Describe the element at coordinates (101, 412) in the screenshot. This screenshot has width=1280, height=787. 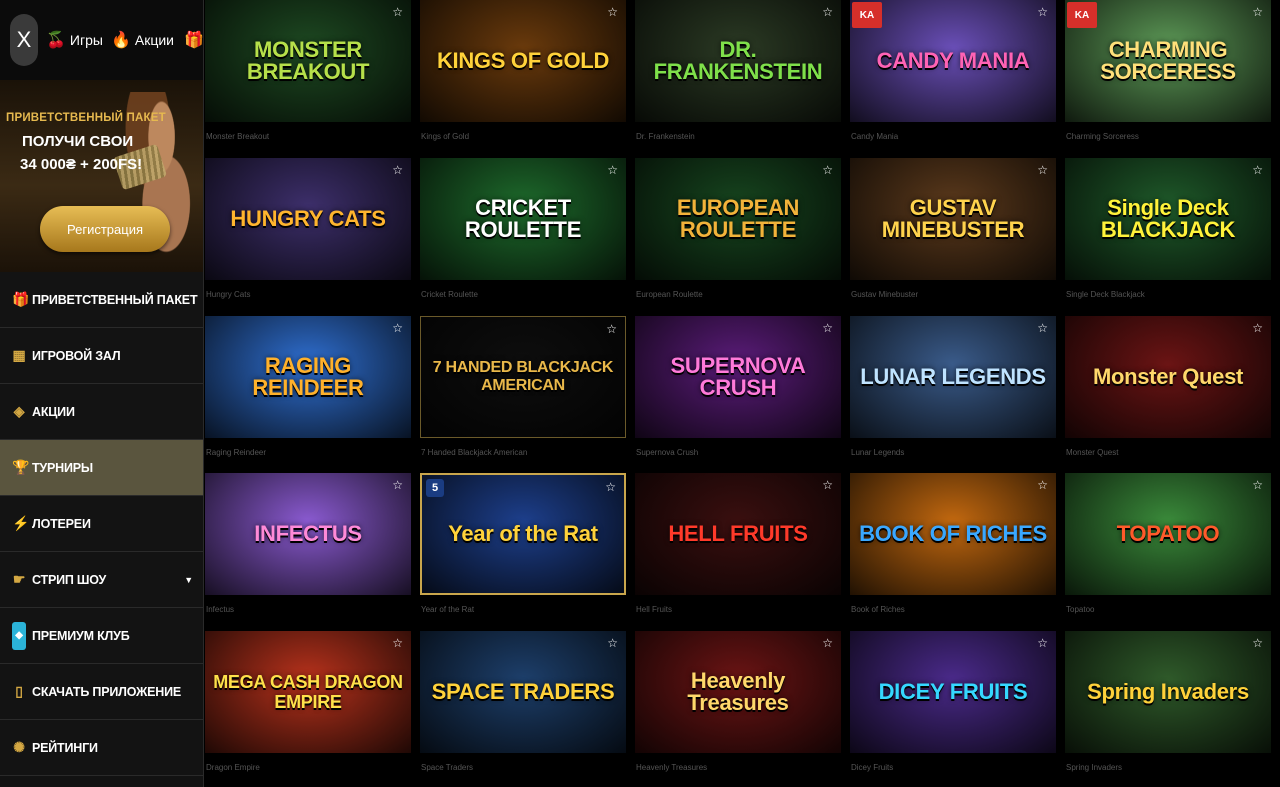
I see `menu-item-promotions: ◈ АКЦИИ` at that location.